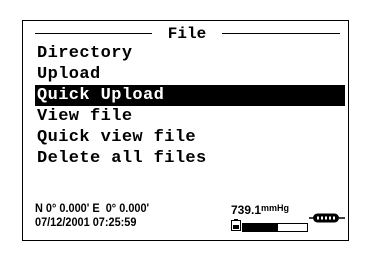 The width and height of the screenshot is (367, 257). Describe the element at coordinates (92, 209) in the screenshot. I see `gps-coordinates: N 0° 0.000' E 0° 0.000'` at that location.